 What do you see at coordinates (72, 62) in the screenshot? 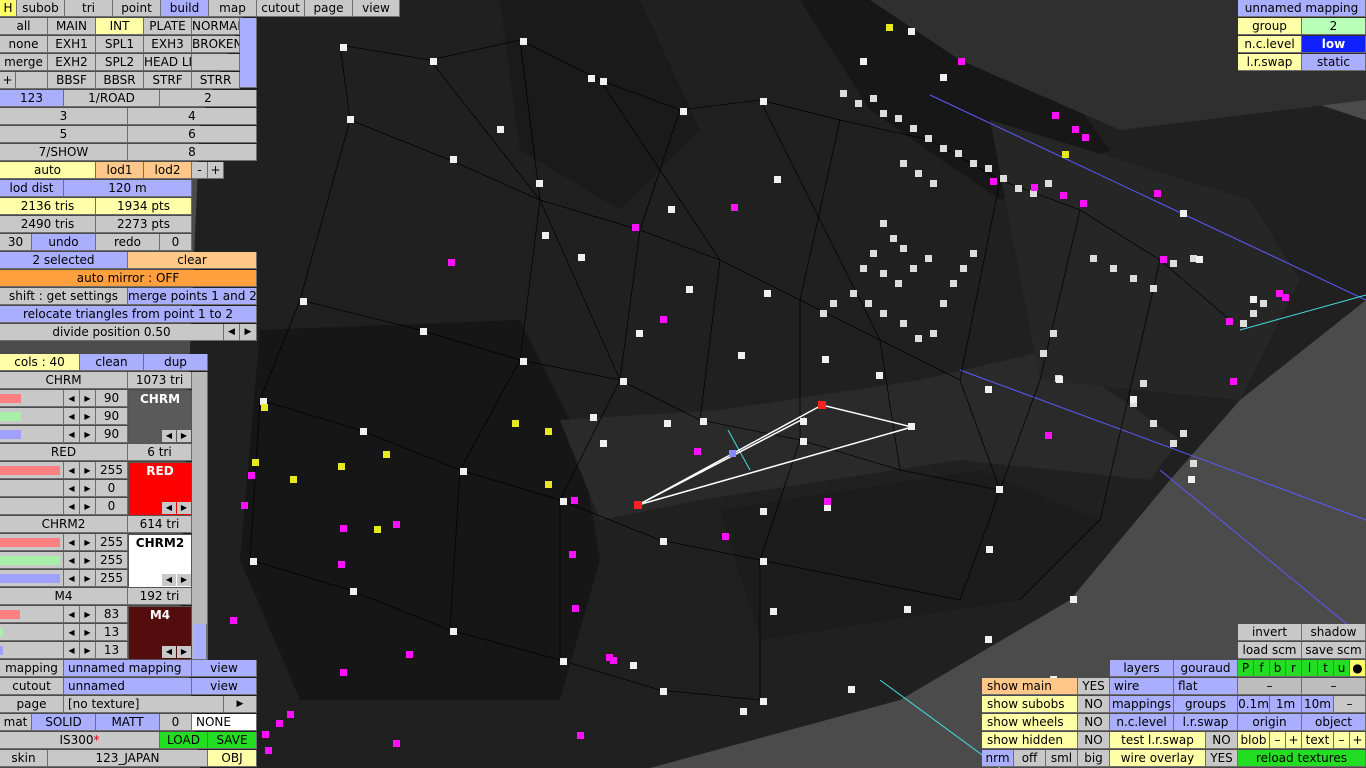
I see `group-exh2: EXH2` at bounding box center [72, 62].